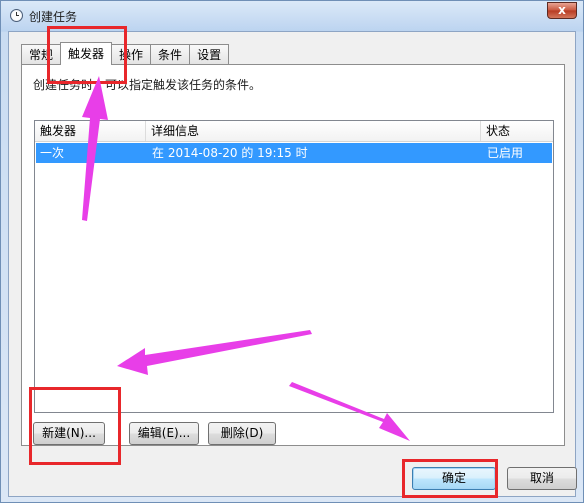  I want to click on list-header: 触发器 详细信息 状态, so click(294, 131).